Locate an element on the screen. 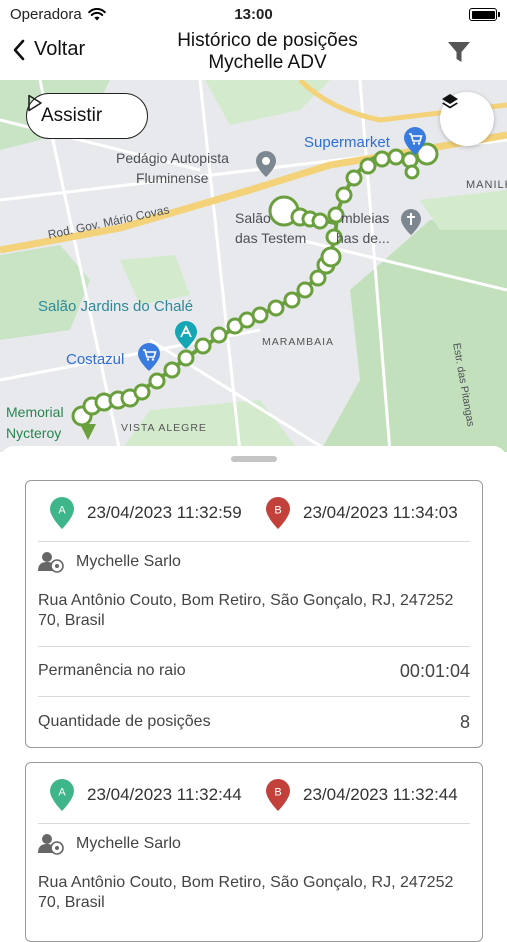  map-label-toll-line2: Fluminense is located at coordinates (172, 178).